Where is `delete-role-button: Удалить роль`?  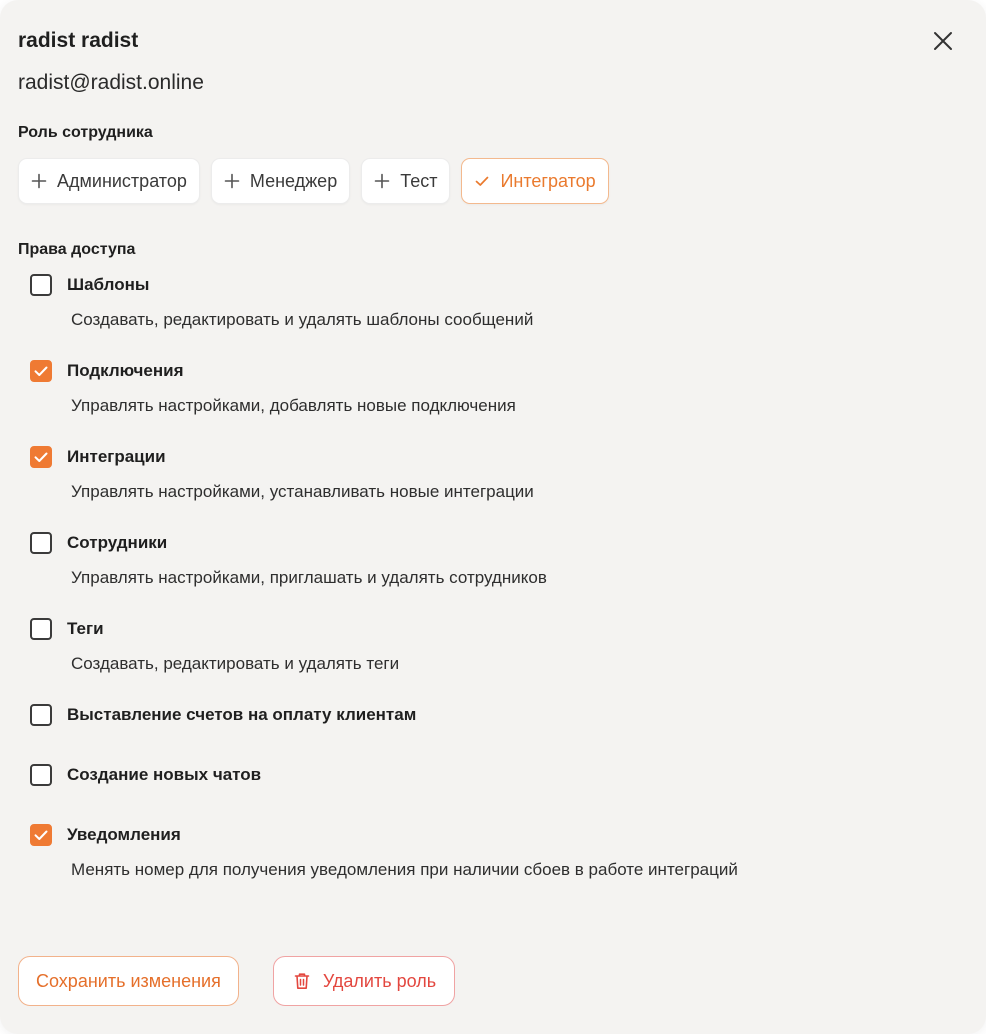
delete-role-button: Удалить роль is located at coordinates (364, 981).